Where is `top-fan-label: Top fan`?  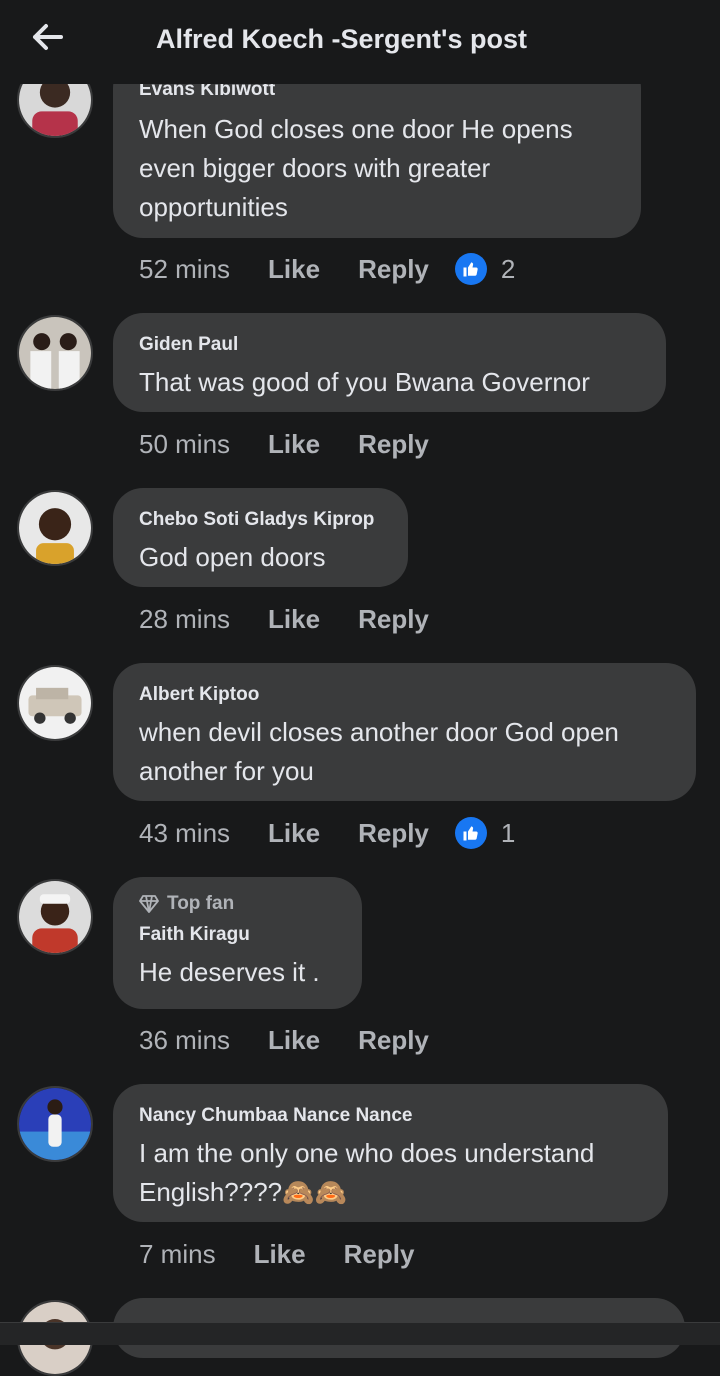
top-fan-label: Top fan is located at coordinates (201, 903).